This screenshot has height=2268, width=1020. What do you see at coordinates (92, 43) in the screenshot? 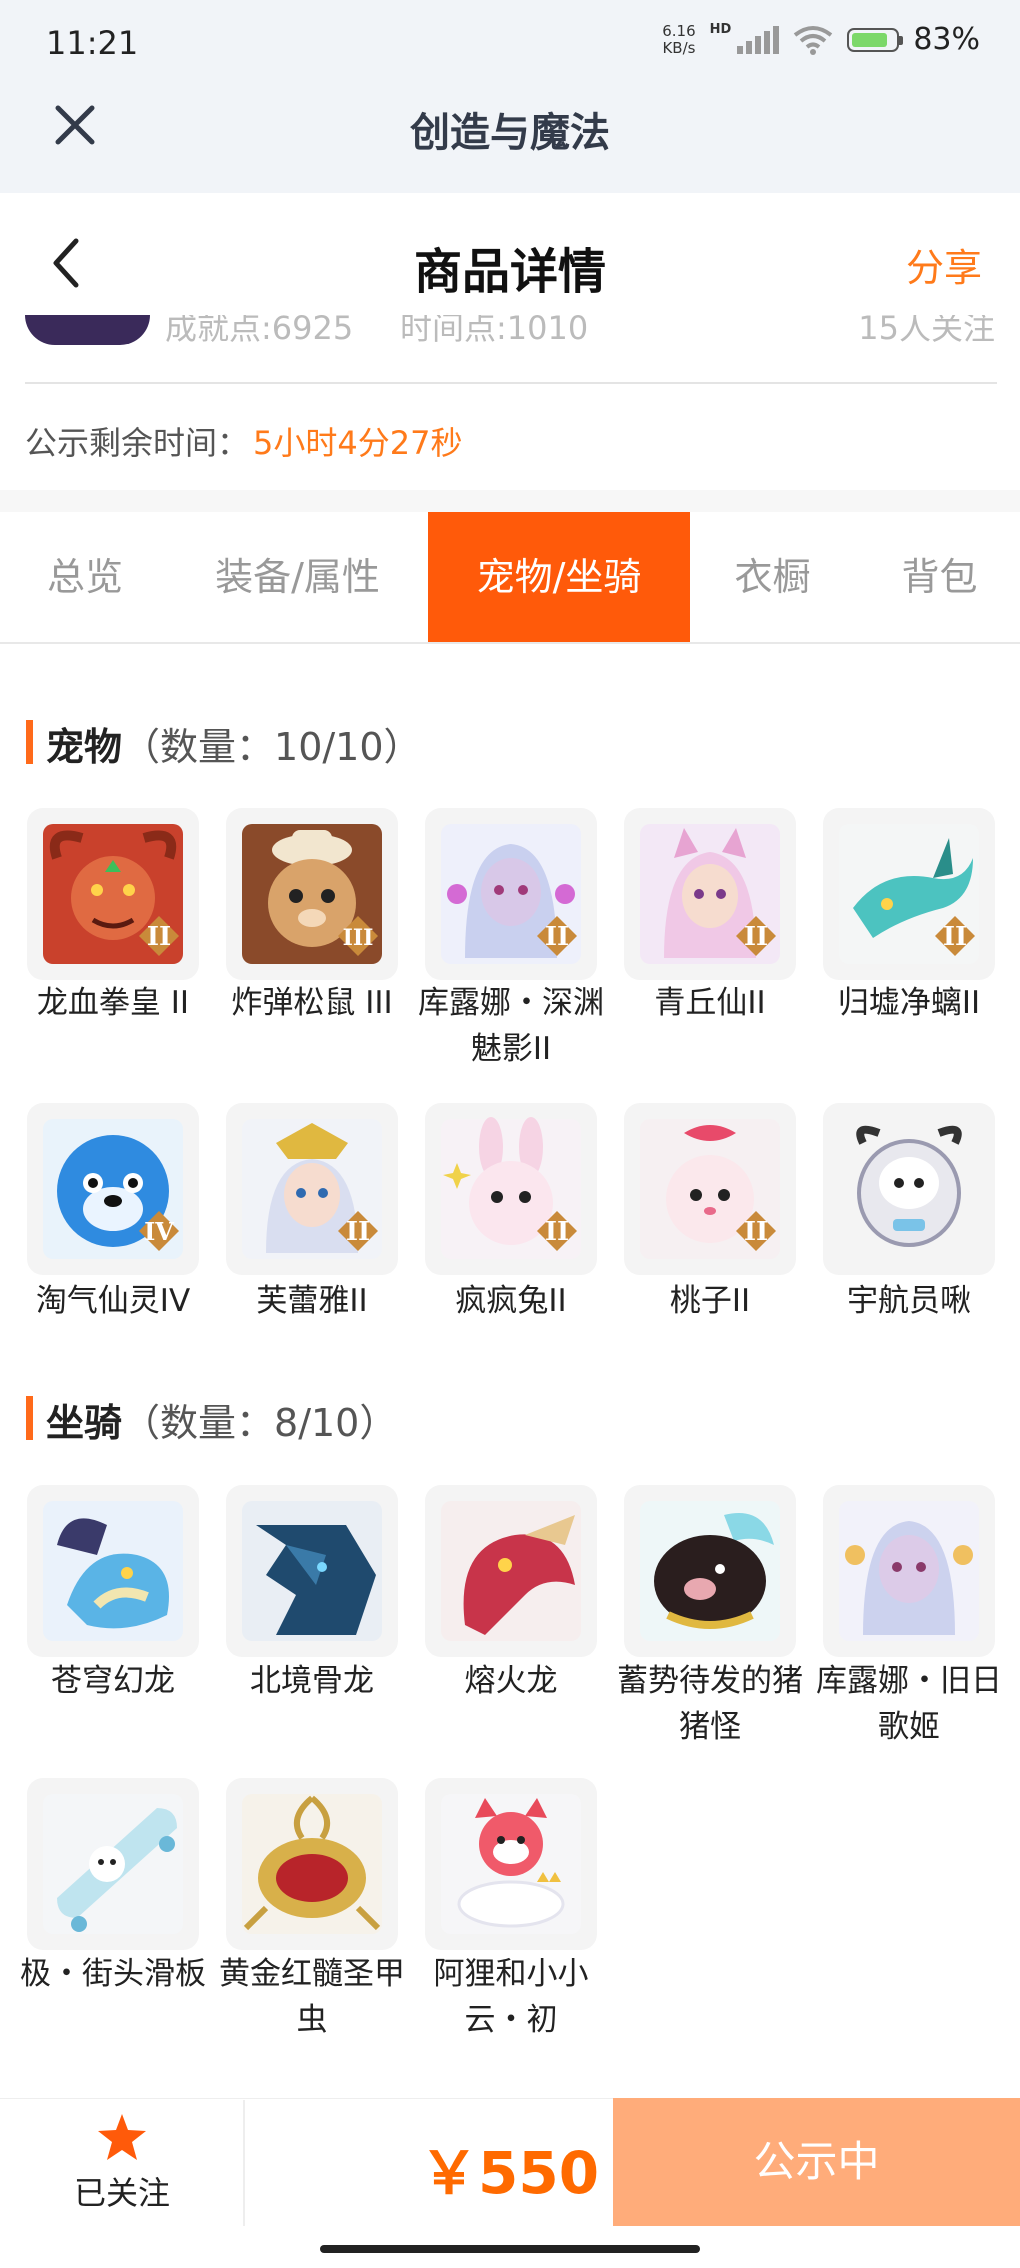
I see `status-time: 11:21` at bounding box center [92, 43].